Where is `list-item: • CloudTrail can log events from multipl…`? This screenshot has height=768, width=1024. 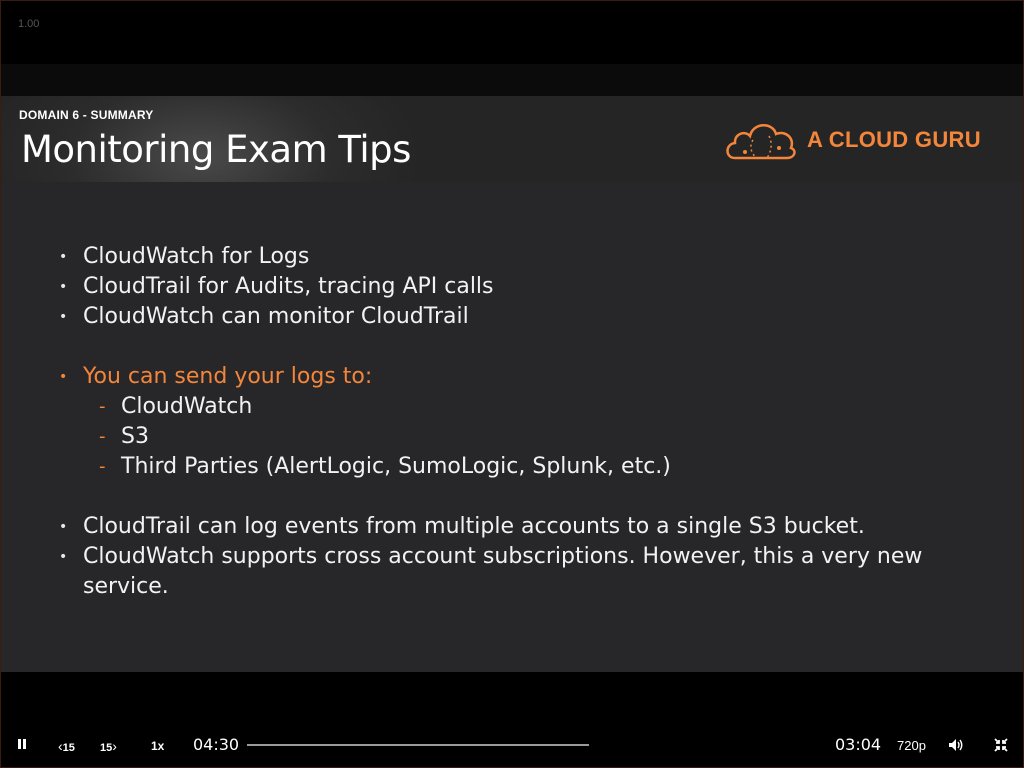 list-item: • CloudTrail can log events from multipl… is located at coordinates (519, 527).